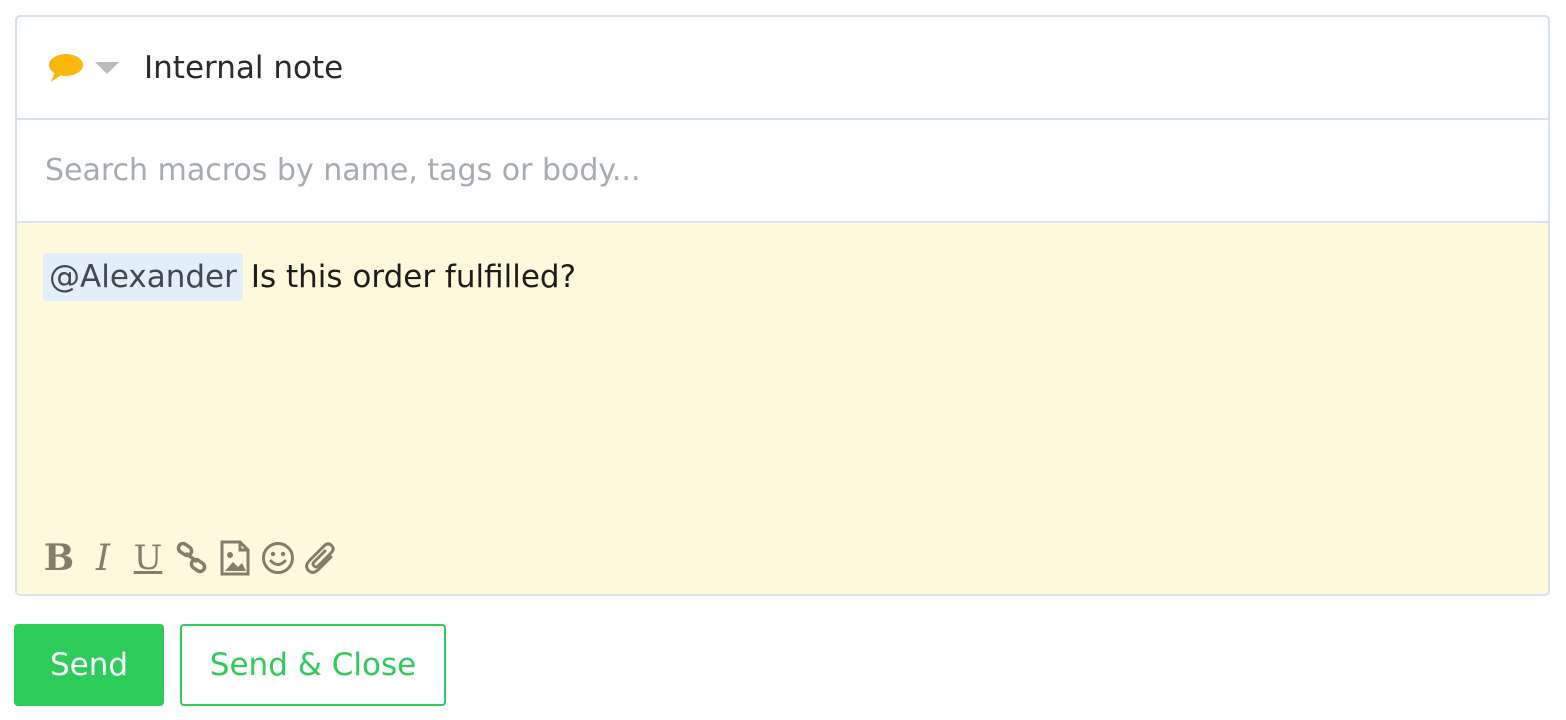 This screenshot has width=1566, height=720. What do you see at coordinates (59, 558) in the screenshot?
I see `bold-icon: B` at bounding box center [59, 558].